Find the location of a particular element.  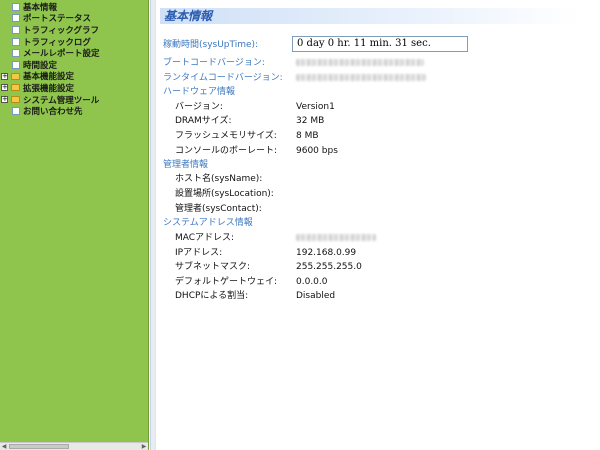

gateway-row: デフォルトゲートウェイ: 0.0.0.0 is located at coordinates (245, 282).